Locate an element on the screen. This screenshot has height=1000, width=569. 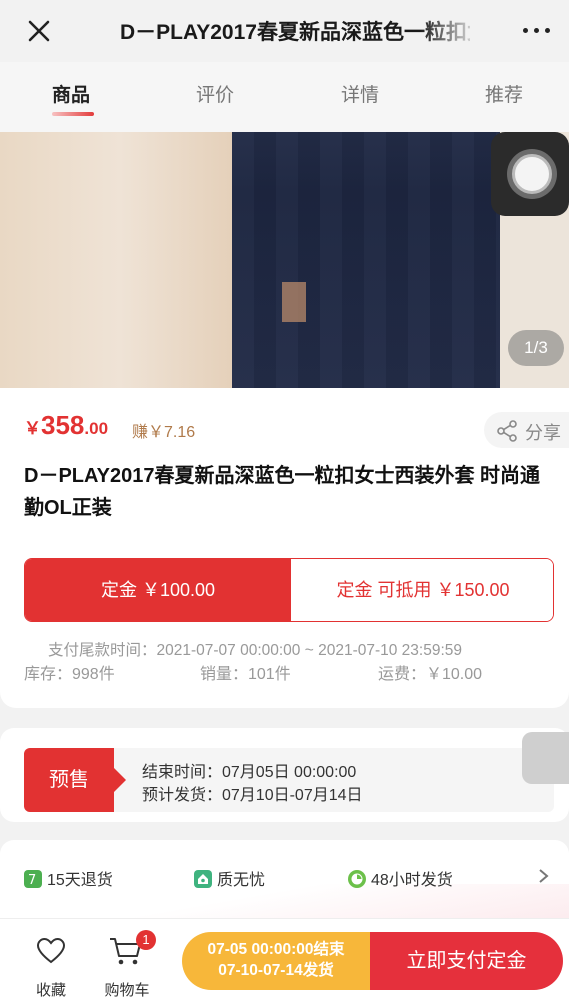
favorite-label: 收藏 is located at coordinates (50, 990).